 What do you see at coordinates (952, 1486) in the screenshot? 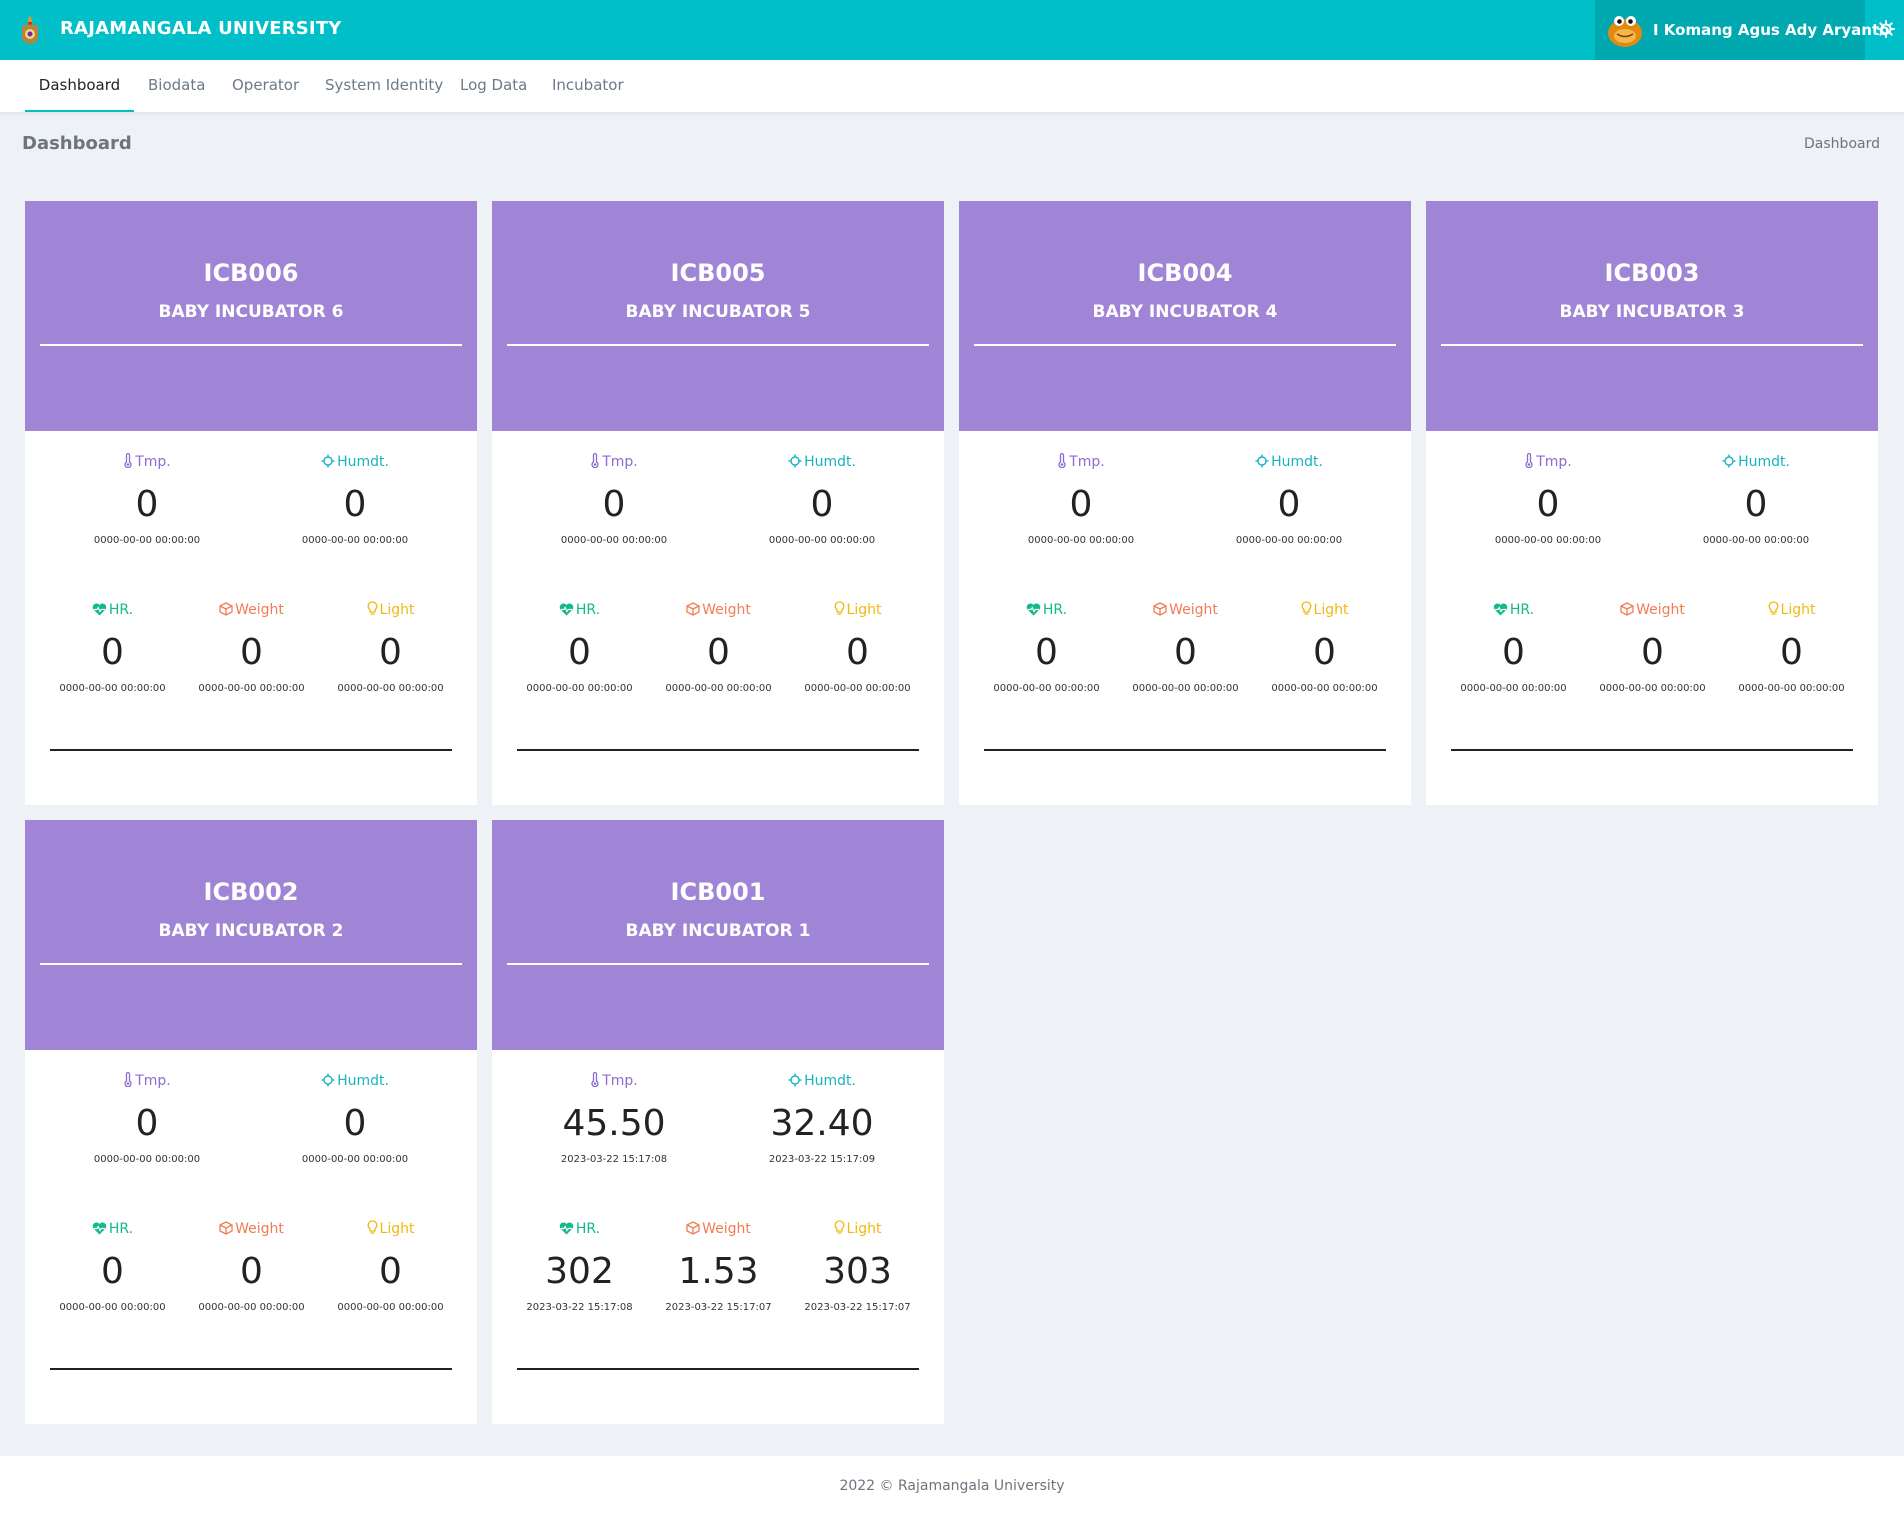
I see `footer: 2022 © Rajamangala University` at bounding box center [952, 1486].